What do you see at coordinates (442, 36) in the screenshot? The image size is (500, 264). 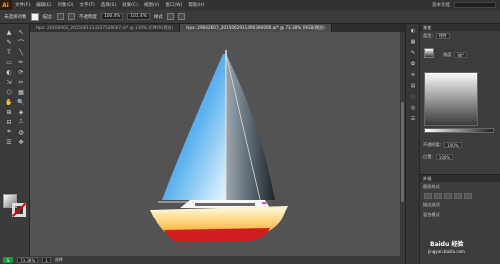 I see `gradient-type-select: 线性` at bounding box center [442, 36].